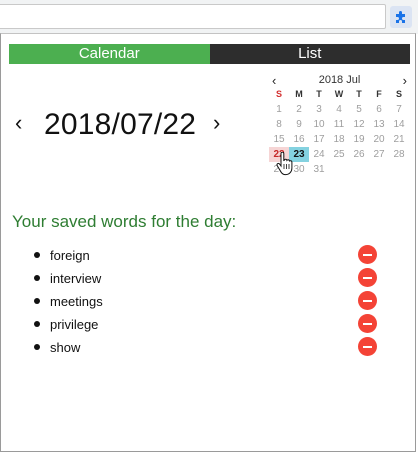  What do you see at coordinates (216, 123) in the screenshot?
I see `next-day-button: ›` at bounding box center [216, 123].